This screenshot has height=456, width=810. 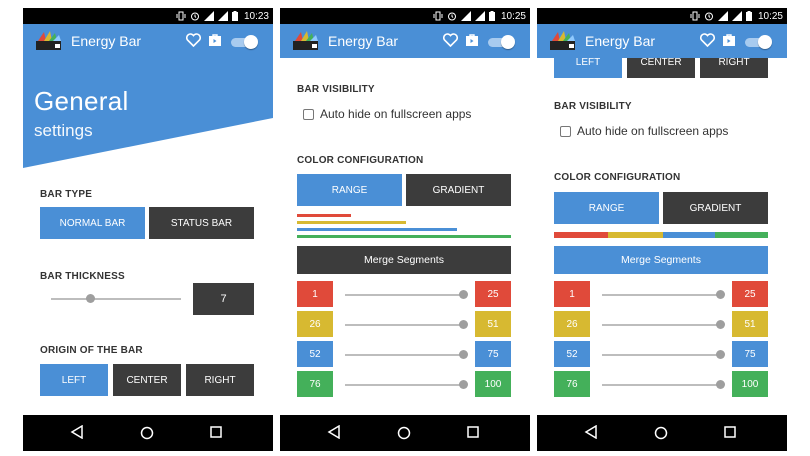 What do you see at coordinates (148, 16) in the screenshot?
I see `status-bar: 10:23` at bounding box center [148, 16].